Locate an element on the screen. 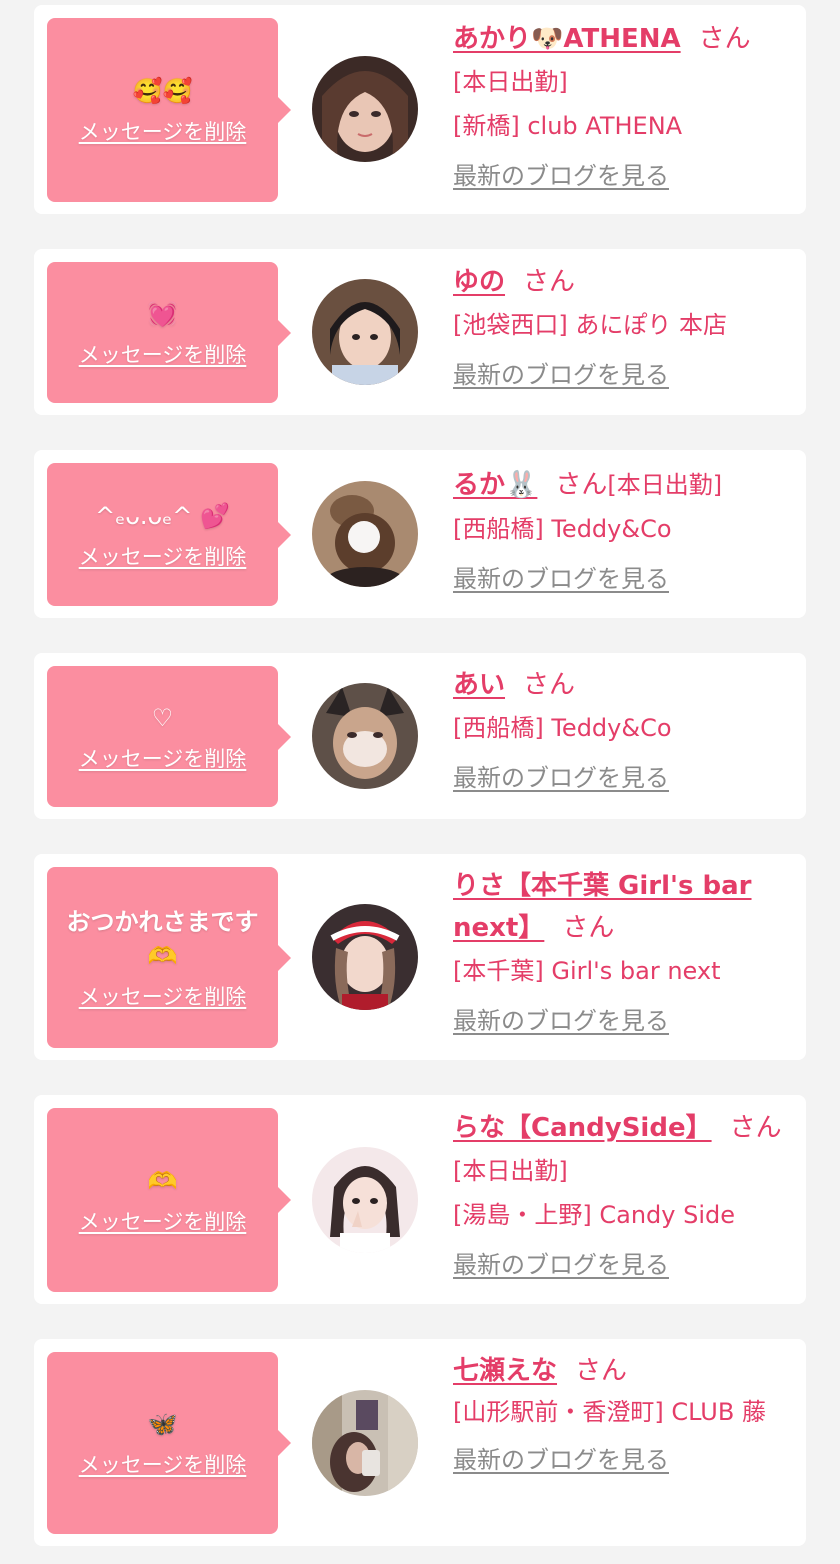  shop-line: [本千葉] Girl's bar next is located at coordinates (587, 971).